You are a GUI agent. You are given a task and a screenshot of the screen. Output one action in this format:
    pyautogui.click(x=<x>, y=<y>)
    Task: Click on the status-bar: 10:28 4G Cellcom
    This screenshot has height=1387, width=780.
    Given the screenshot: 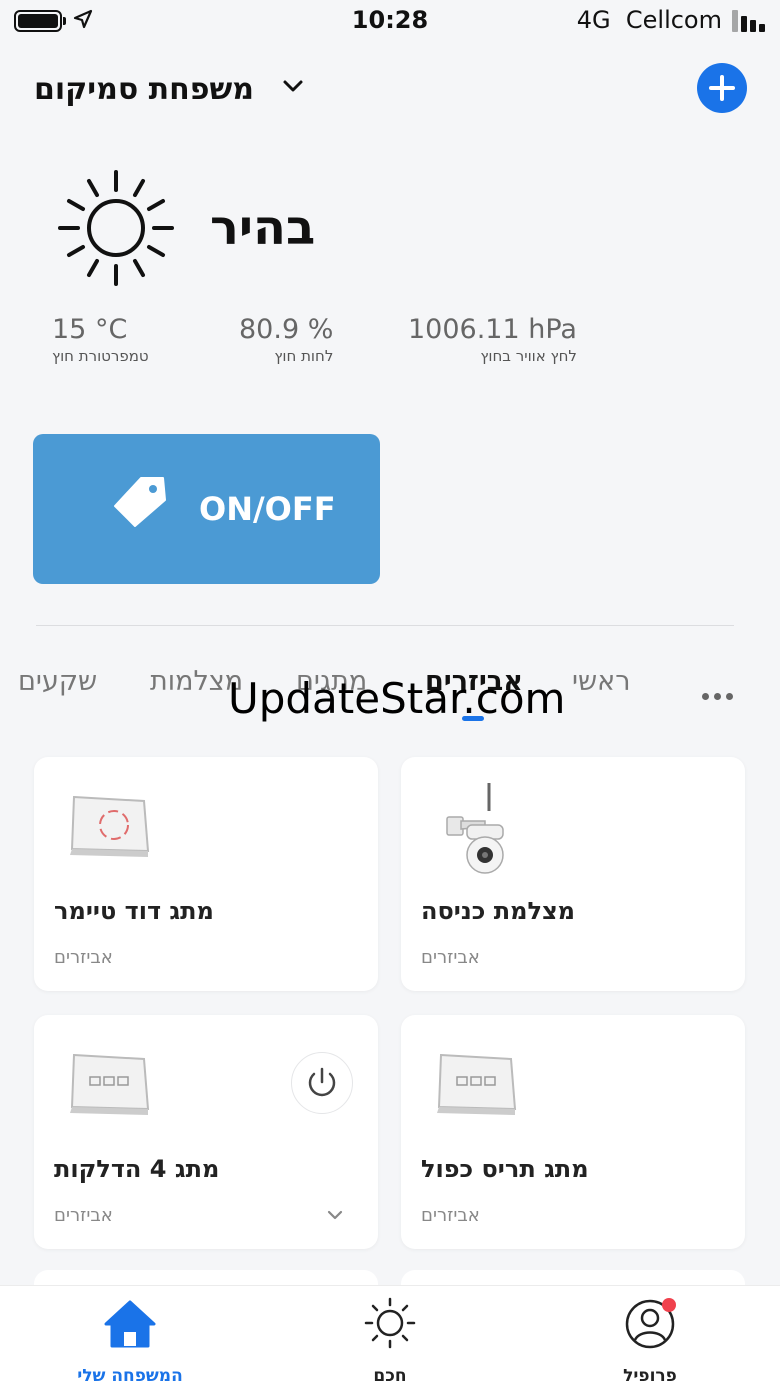 What is the action you would take?
    pyautogui.click(x=390, y=22)
    